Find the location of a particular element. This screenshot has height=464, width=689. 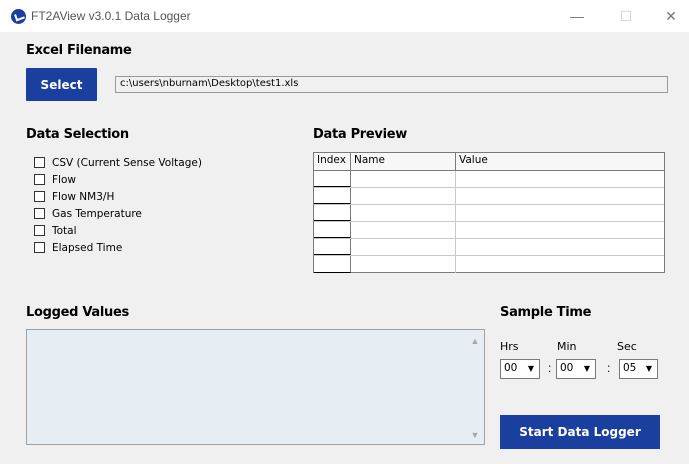

maximize-button: ☐ is located at coordinates (626, 16).